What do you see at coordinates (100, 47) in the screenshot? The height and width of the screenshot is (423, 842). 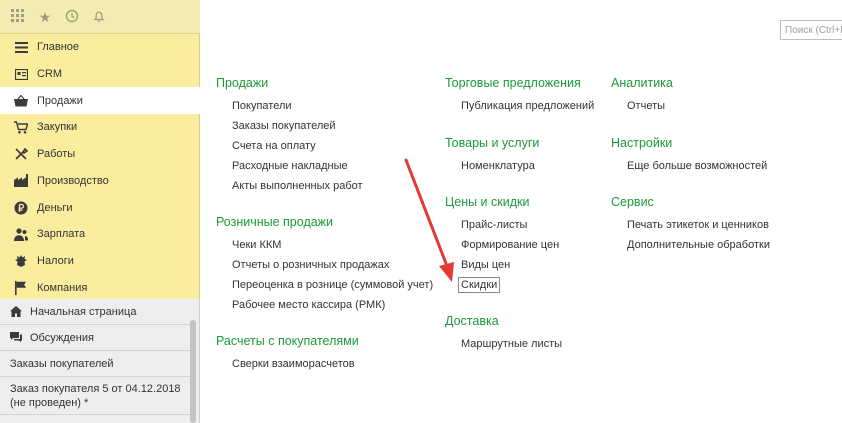 I see `section-main: Главное` at bounding box center [100, 47].